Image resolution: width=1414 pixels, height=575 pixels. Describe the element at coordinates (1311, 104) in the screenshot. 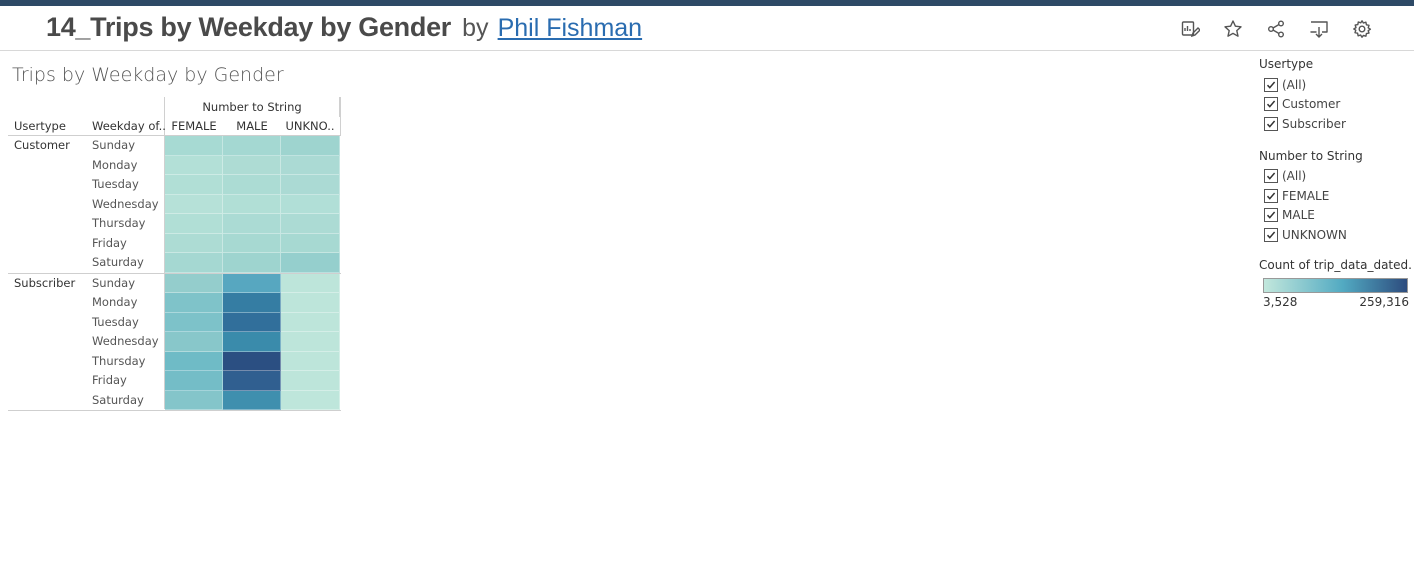

I see `filter-option-label: Customer` at that location.